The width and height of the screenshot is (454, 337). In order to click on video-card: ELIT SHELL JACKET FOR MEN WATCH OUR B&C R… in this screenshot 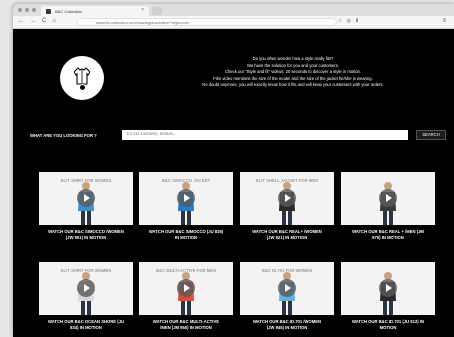, I will do `click(287, 206)`.